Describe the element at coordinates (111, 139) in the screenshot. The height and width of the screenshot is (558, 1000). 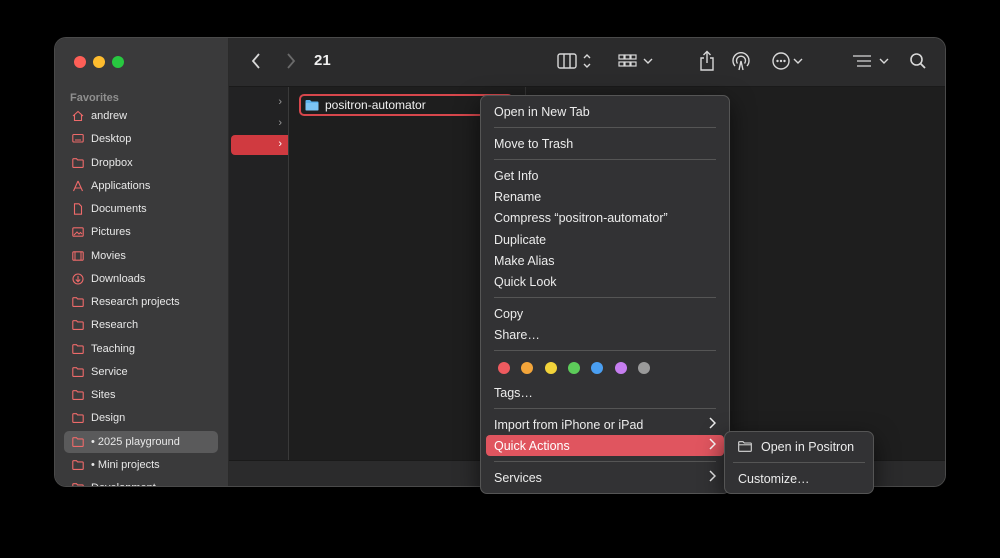
I see `sidebar-item-label: Desktop` at that location.